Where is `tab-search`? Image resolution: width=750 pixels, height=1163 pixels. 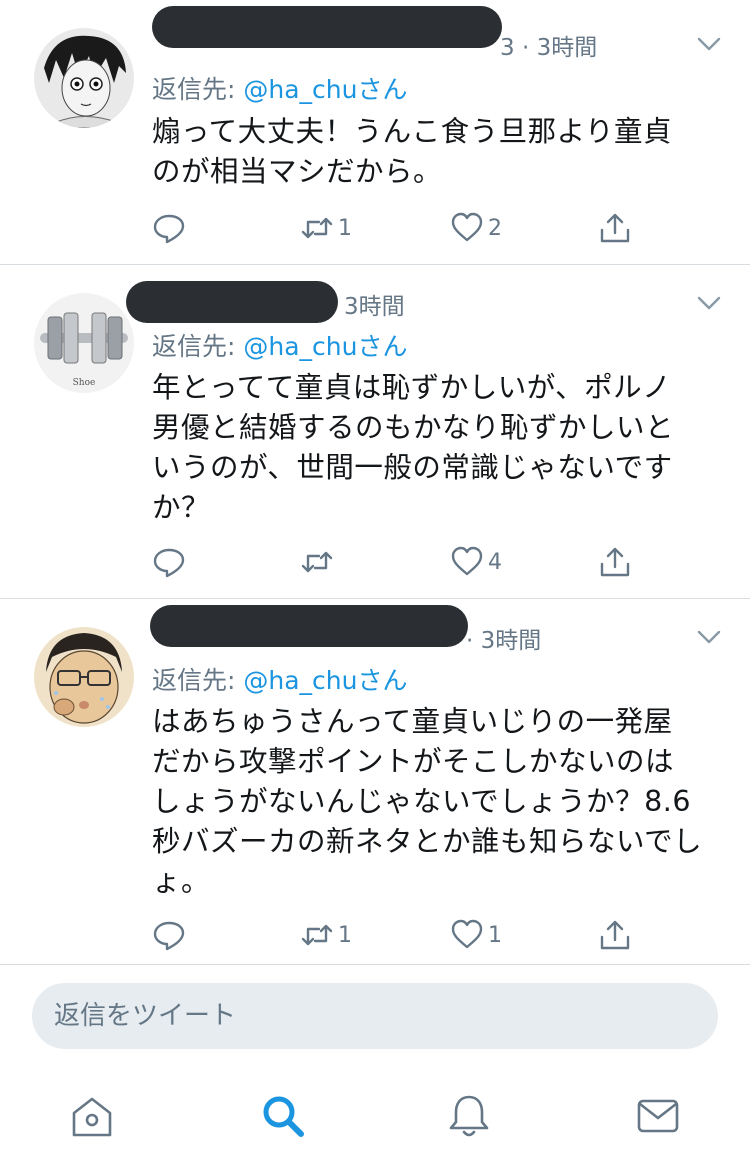
tab-search is located at coordinates (283, 1116).